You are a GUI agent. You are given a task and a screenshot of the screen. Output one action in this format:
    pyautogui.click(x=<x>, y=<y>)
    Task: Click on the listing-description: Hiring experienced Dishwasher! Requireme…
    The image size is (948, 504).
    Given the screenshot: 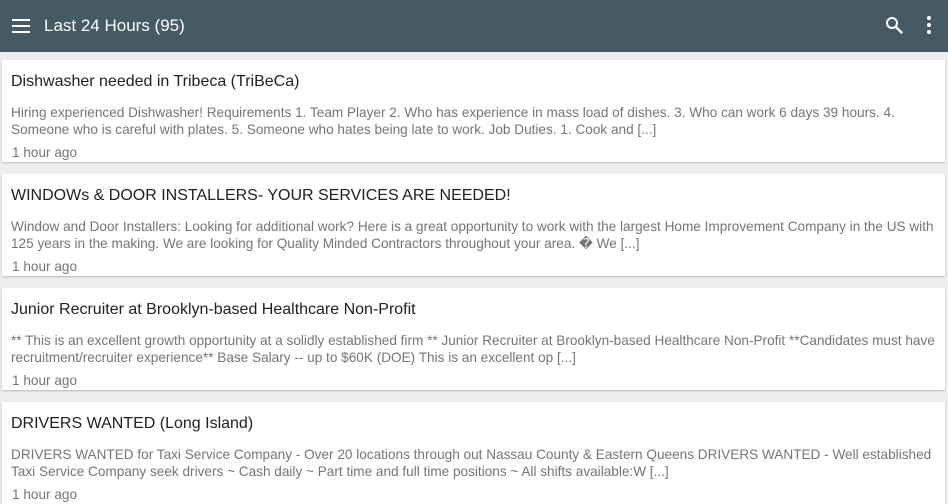 What is the action you would take?
    pyautogui.click(x=453, y=121)
    